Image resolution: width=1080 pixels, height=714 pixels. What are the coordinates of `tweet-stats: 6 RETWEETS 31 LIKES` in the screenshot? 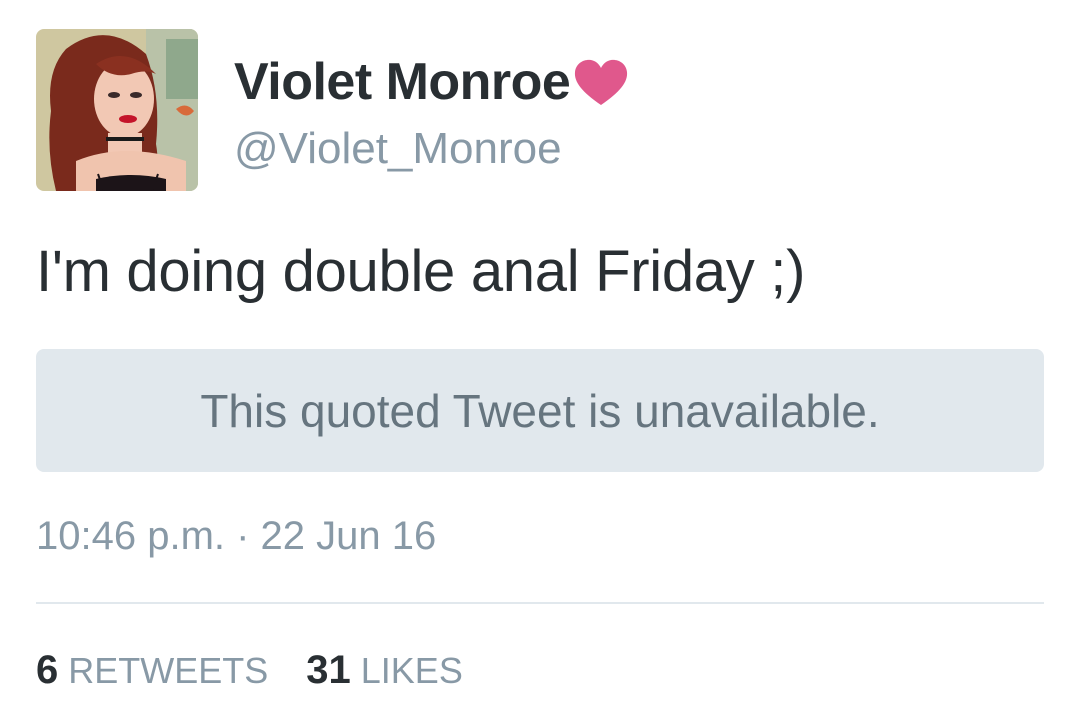 It's located at (249, 670).